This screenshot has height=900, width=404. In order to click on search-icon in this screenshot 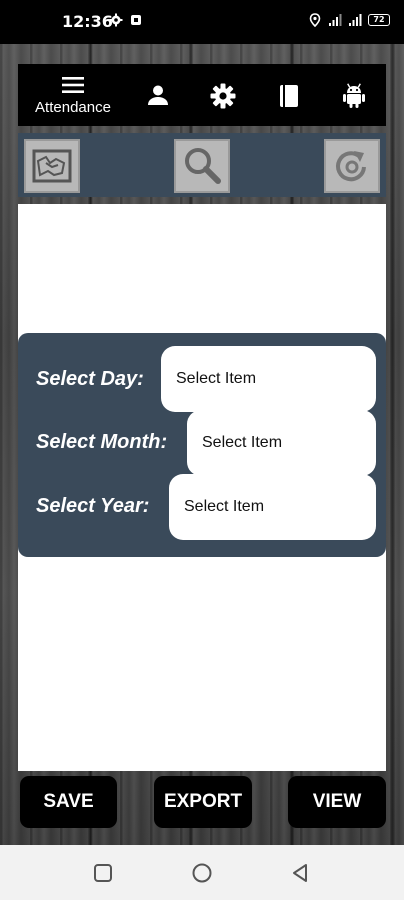, I will do `click(203, 166)`.